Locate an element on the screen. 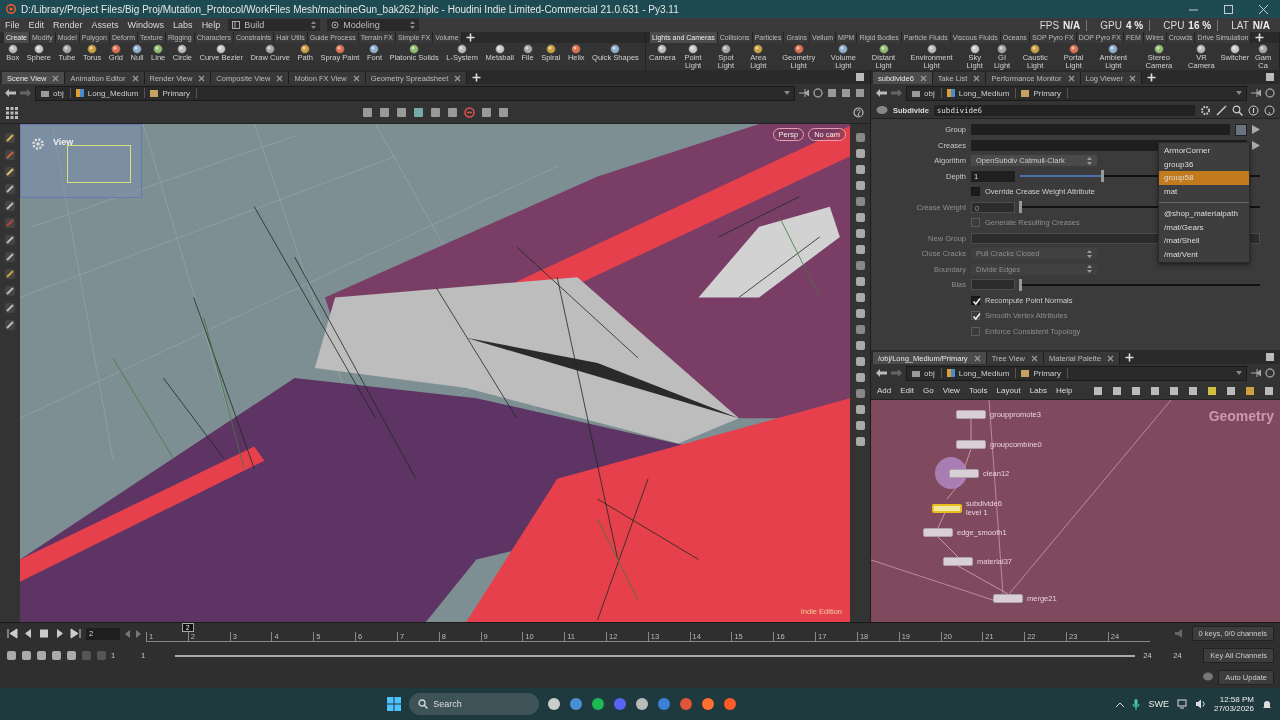 The width and height of the screenshot is (1280, 720). brush-icon is located at coordinates (1221, 110).